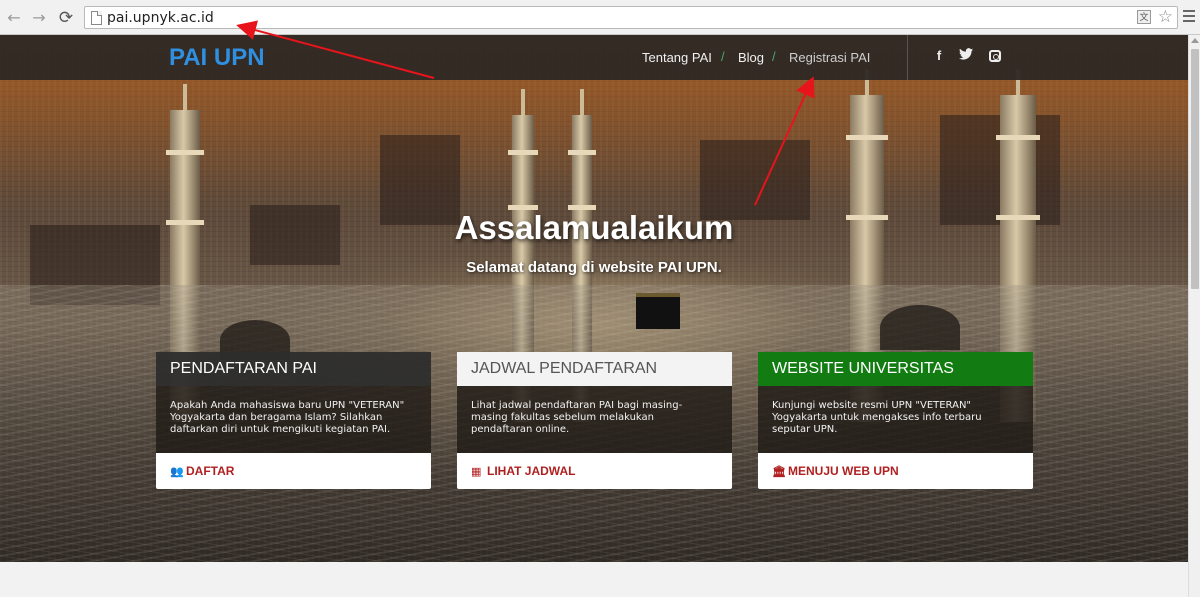 The height and width of the screenshot is (597, 1200). What do you see at coordinates (1144, 17) in the screenshot?
I see `translate-icon: 文` at bounding box center [1144, 17].